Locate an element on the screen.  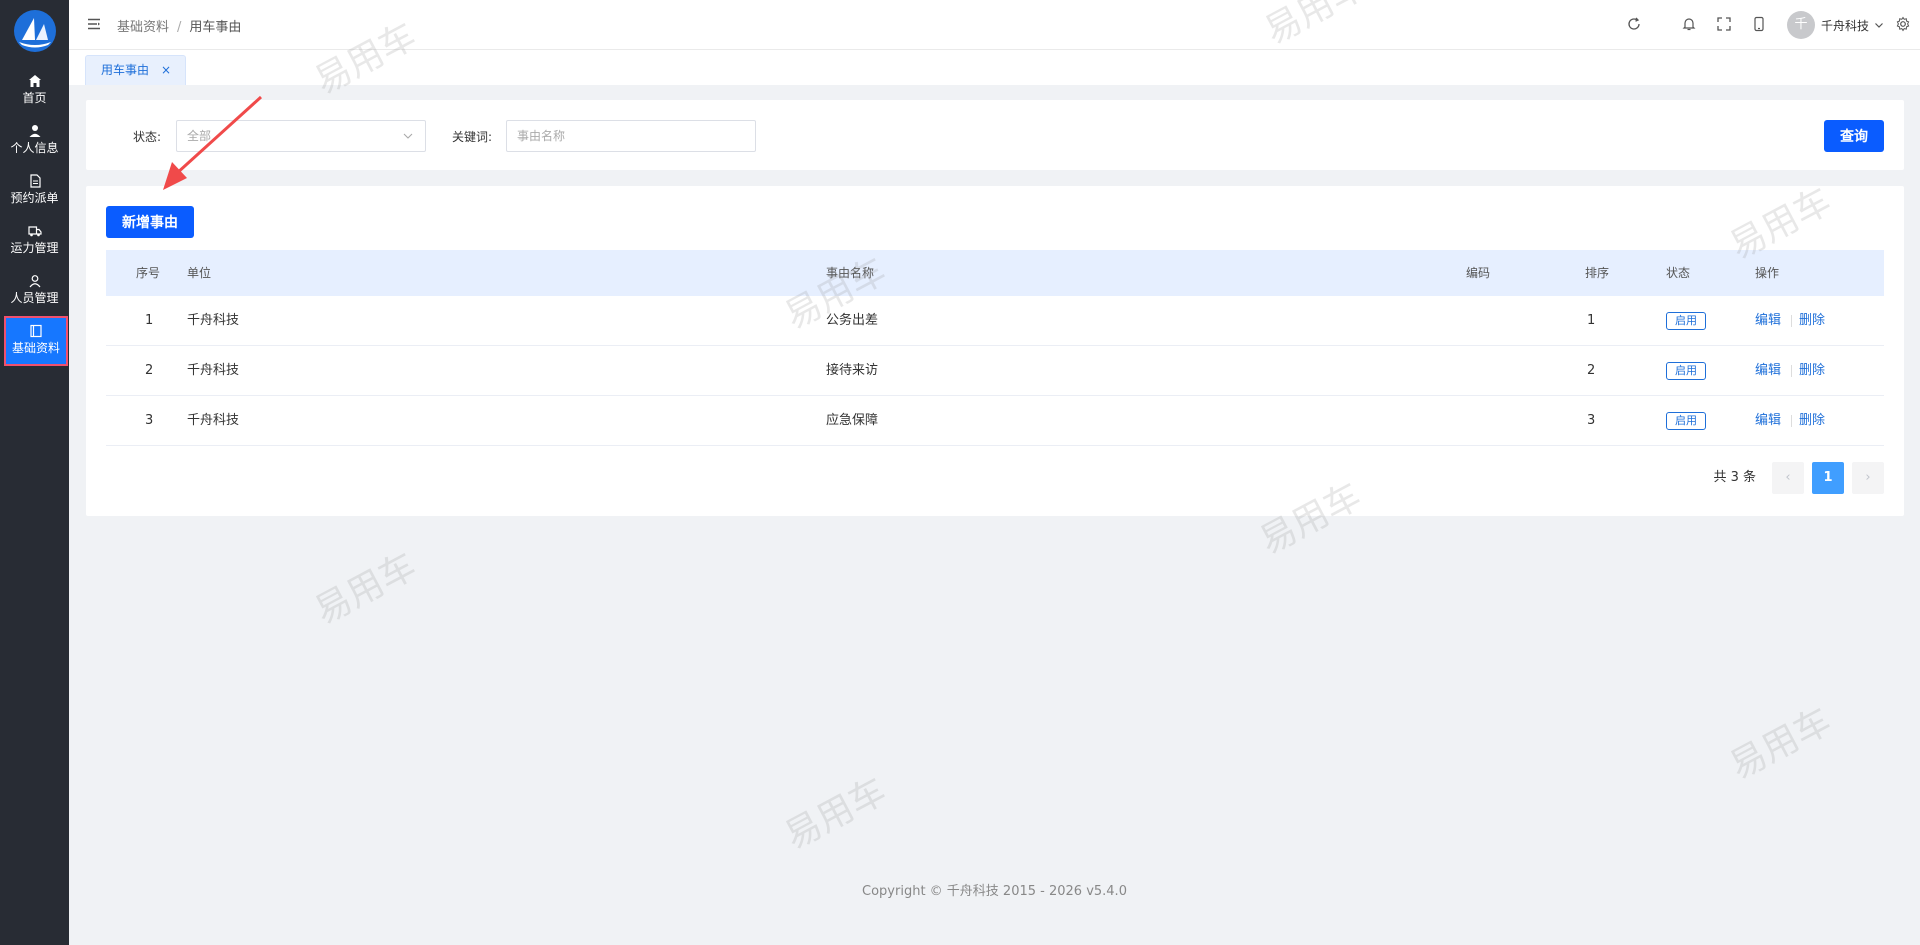
app-logo is located at coordinates (35, 31).